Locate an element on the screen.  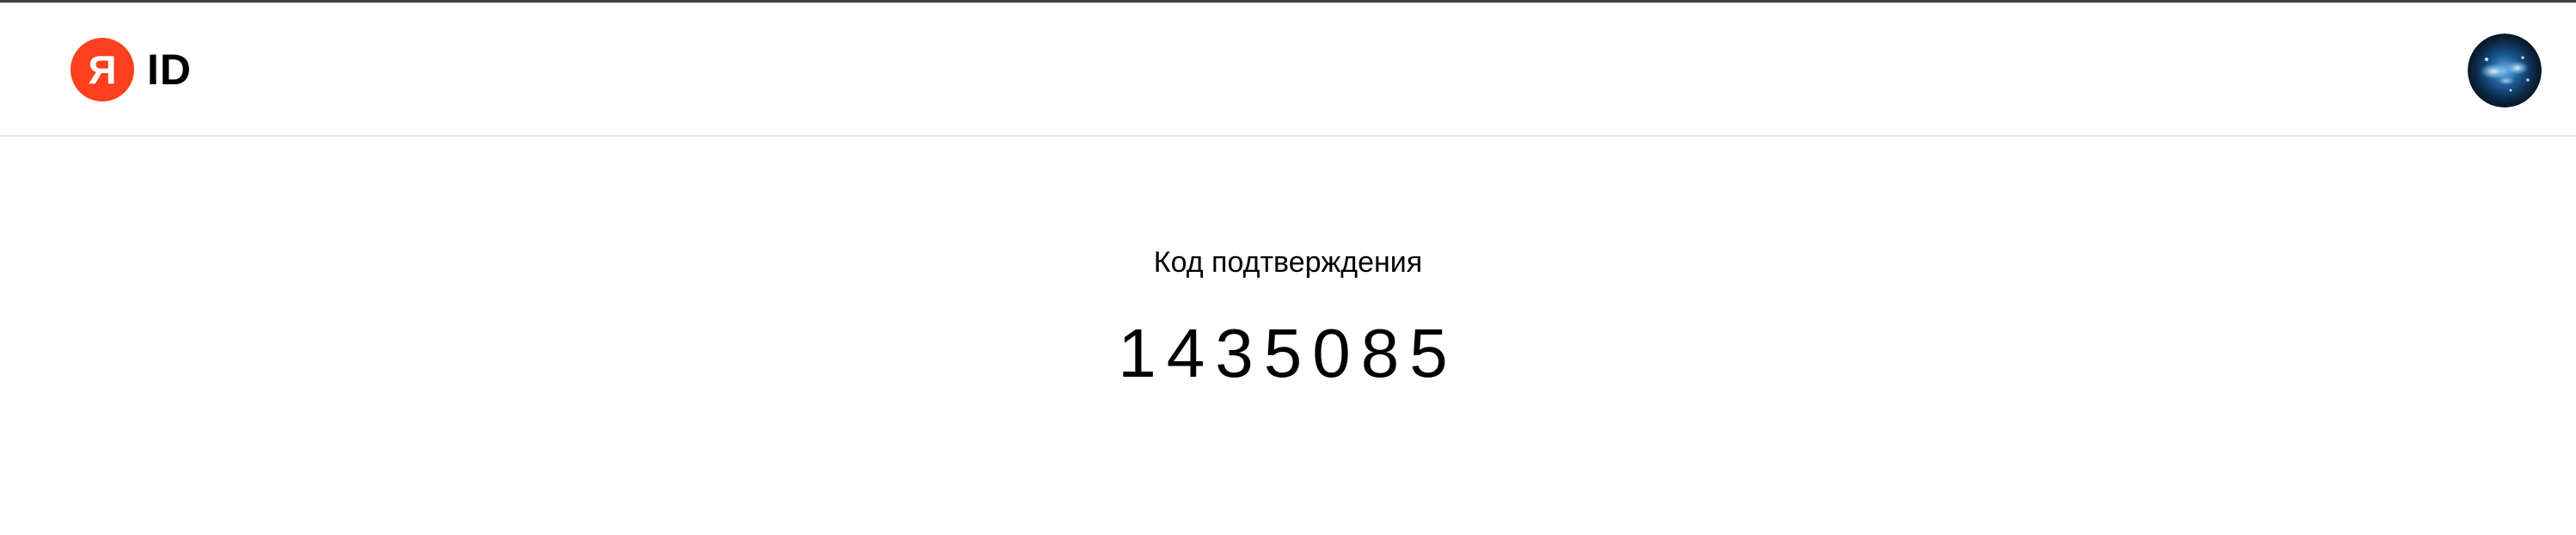
yandex-id-logo: Я ID is located at coordinates (131, 69).